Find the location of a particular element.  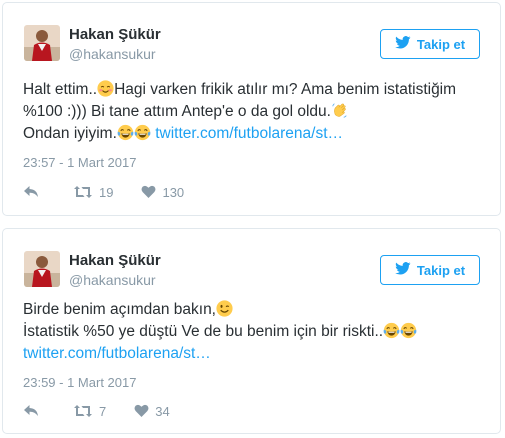

tweet-text-line: Birde benim açımdan bakın, is located at coordinates (119, 309).